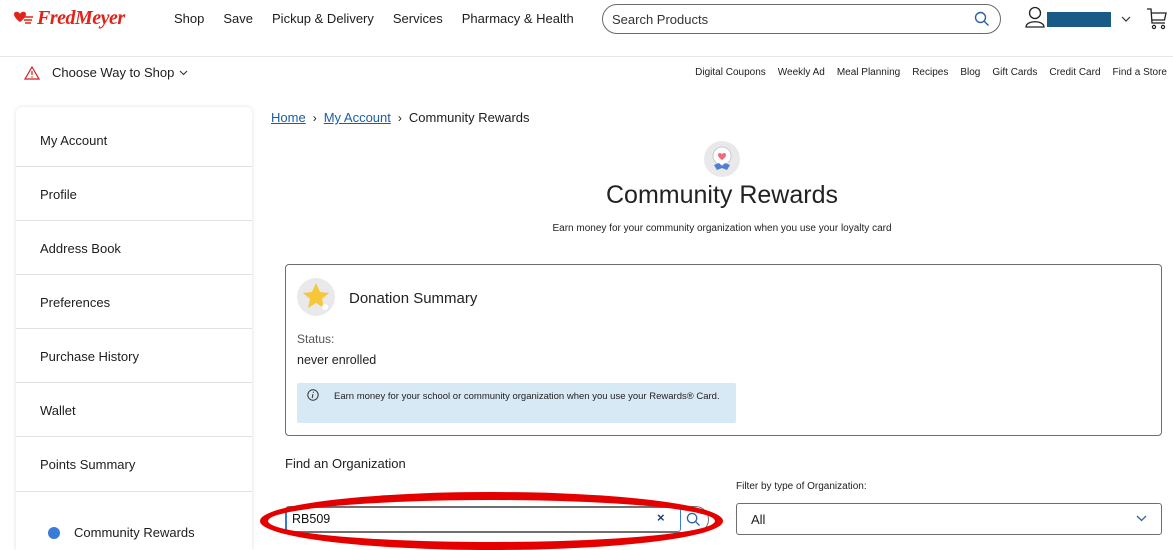  Describe the element at coordinates (1014, 72) in the screenshot. I see `link-gift-cards: Gift Cards` at that location.